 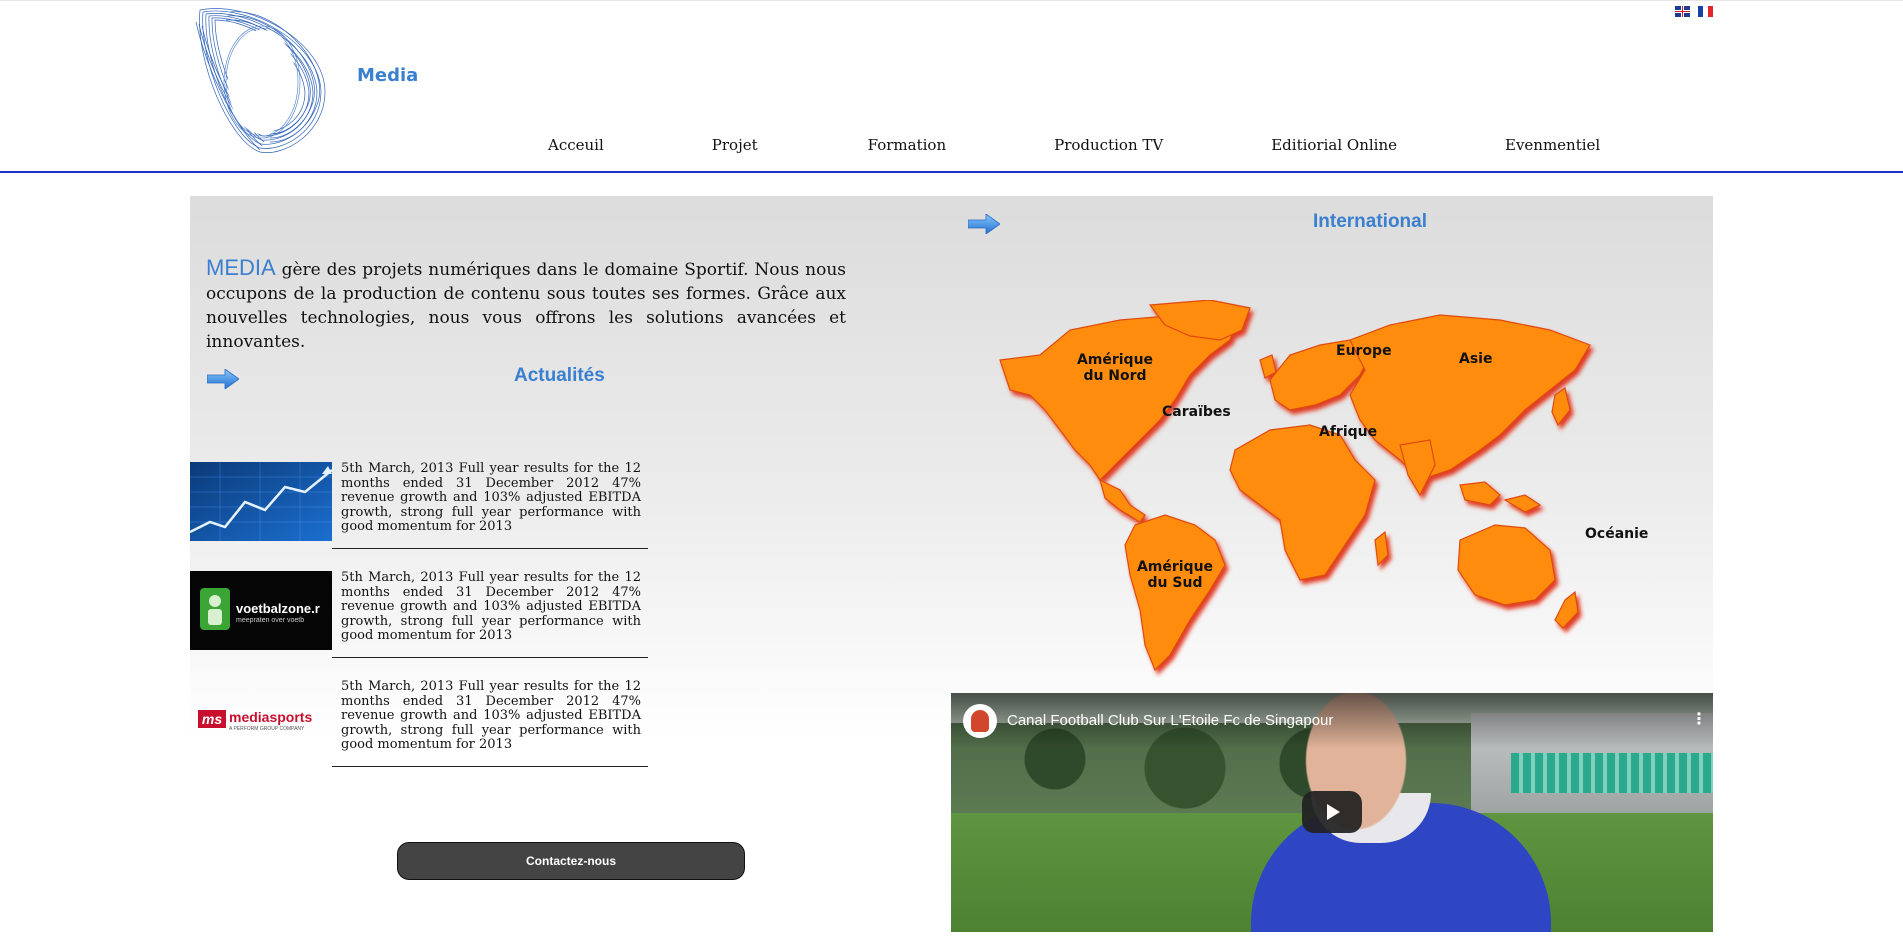 What do you see at coordinates (1475, 359) in the screenshot?
I see `map-label-asia: Asie` at bounding box center [1475, 359].